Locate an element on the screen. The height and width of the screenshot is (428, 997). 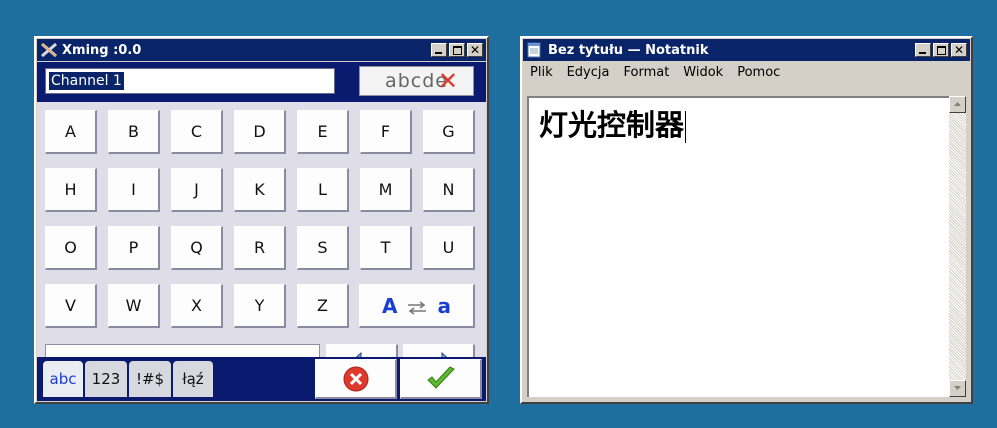
cancel-button is located at coordinates (356, 379).